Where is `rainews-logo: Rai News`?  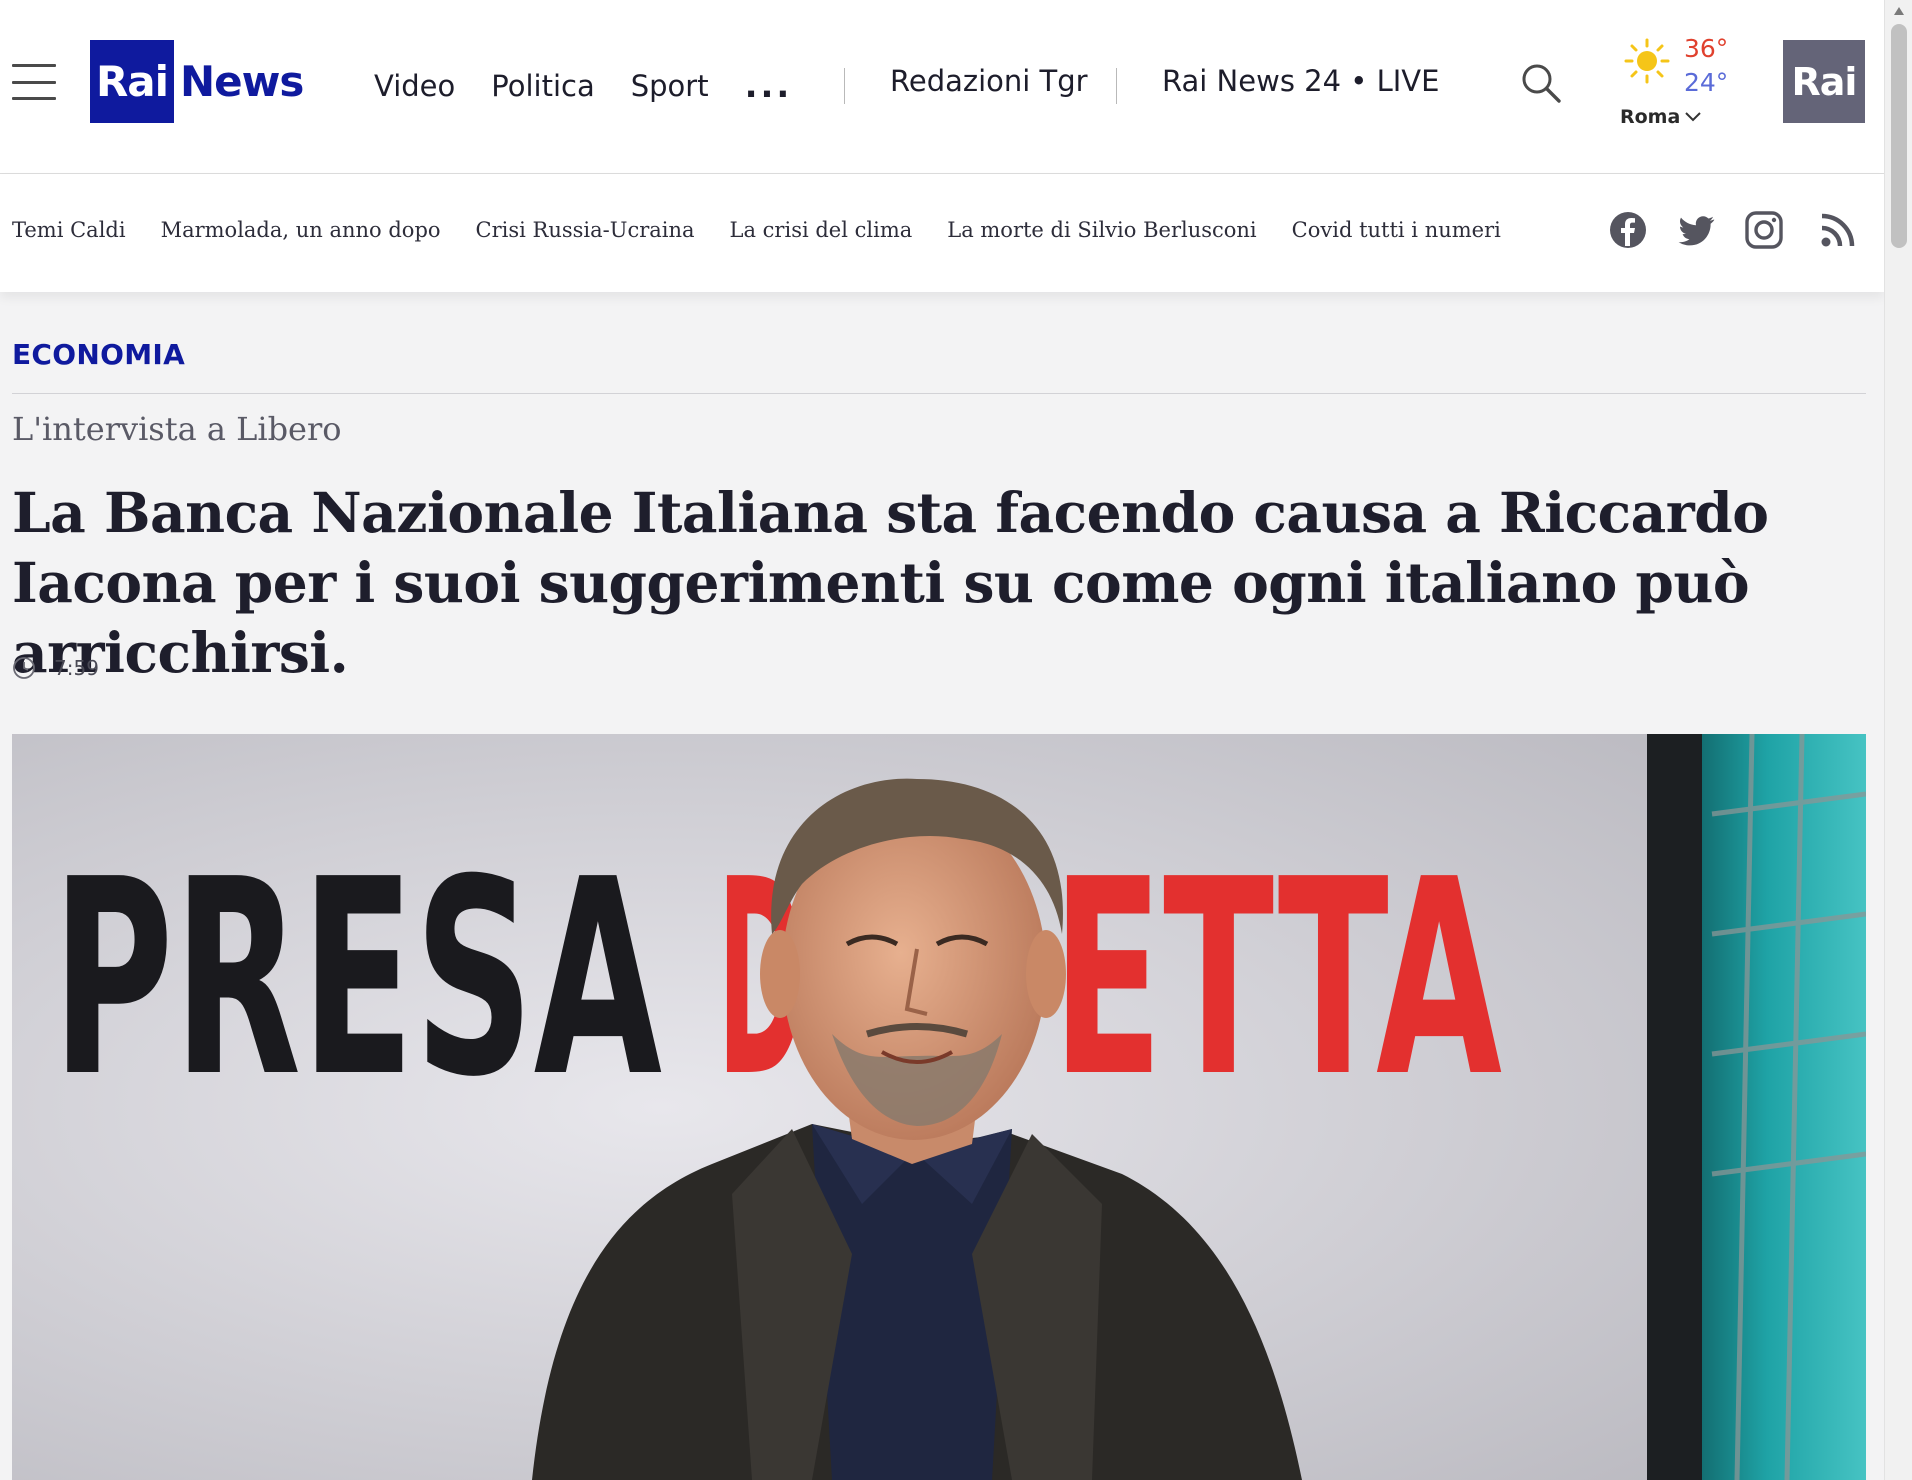 rainews-logo: Rai News is located at coordinates (197, 81).